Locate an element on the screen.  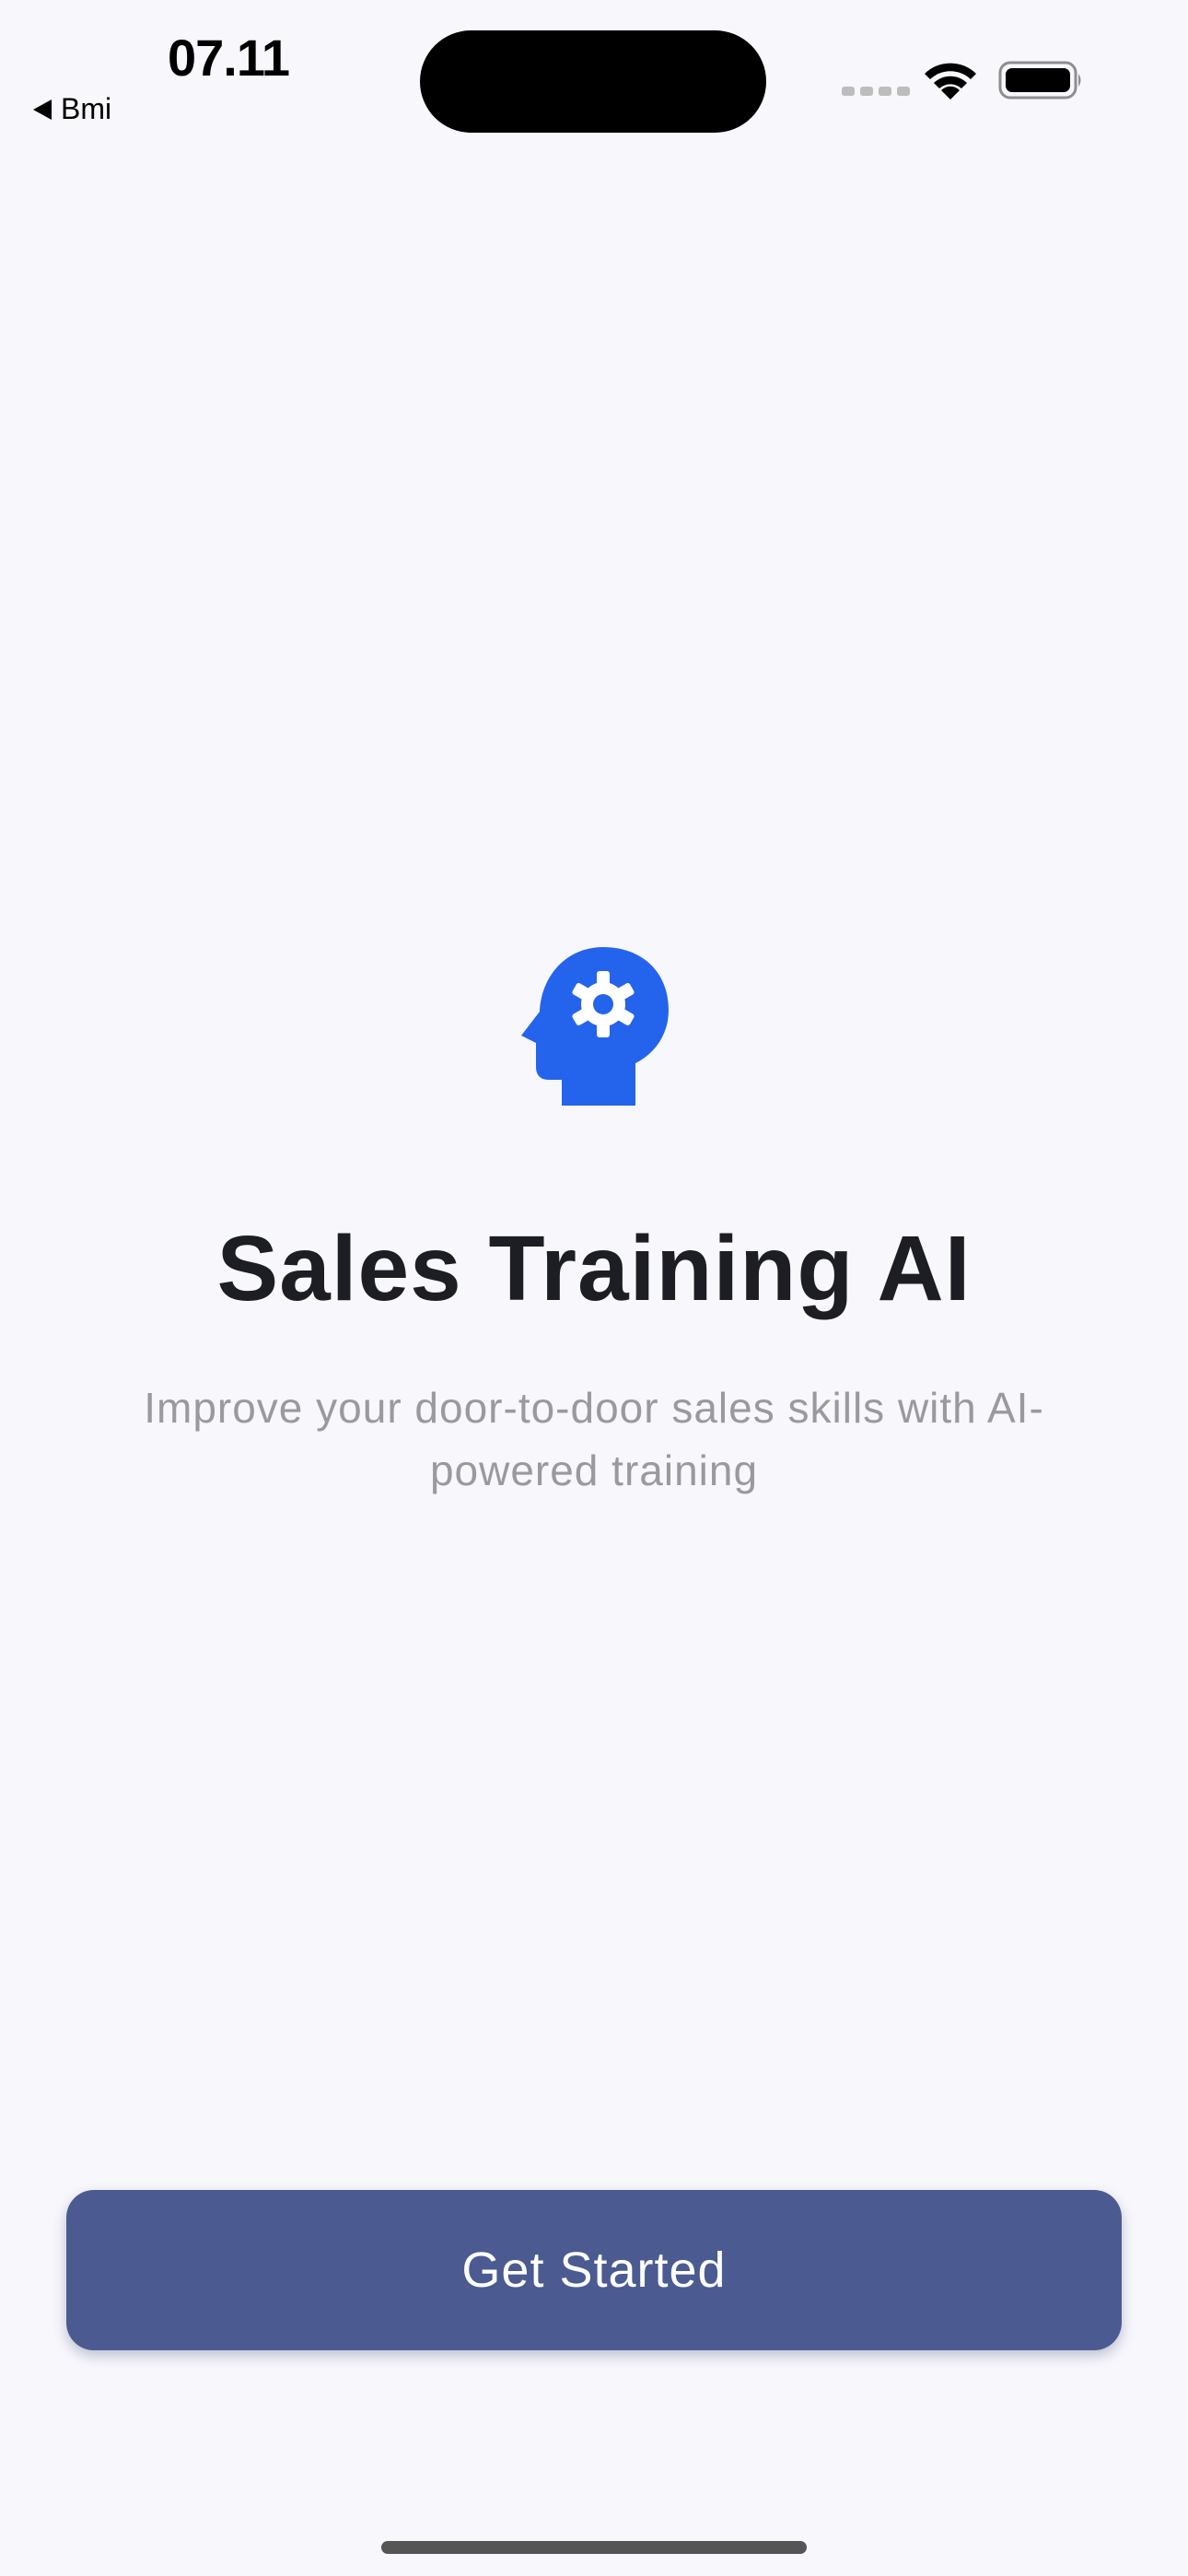
battery-icon is located at coordinates (1039, 80).